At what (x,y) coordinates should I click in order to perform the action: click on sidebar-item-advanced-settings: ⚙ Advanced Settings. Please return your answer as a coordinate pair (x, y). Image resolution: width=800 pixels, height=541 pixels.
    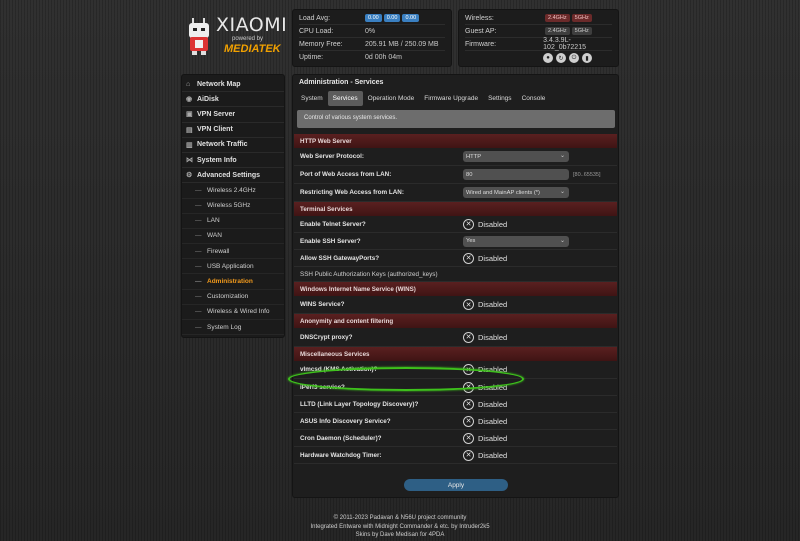
    Looking at the image, I should click on (233, 176).